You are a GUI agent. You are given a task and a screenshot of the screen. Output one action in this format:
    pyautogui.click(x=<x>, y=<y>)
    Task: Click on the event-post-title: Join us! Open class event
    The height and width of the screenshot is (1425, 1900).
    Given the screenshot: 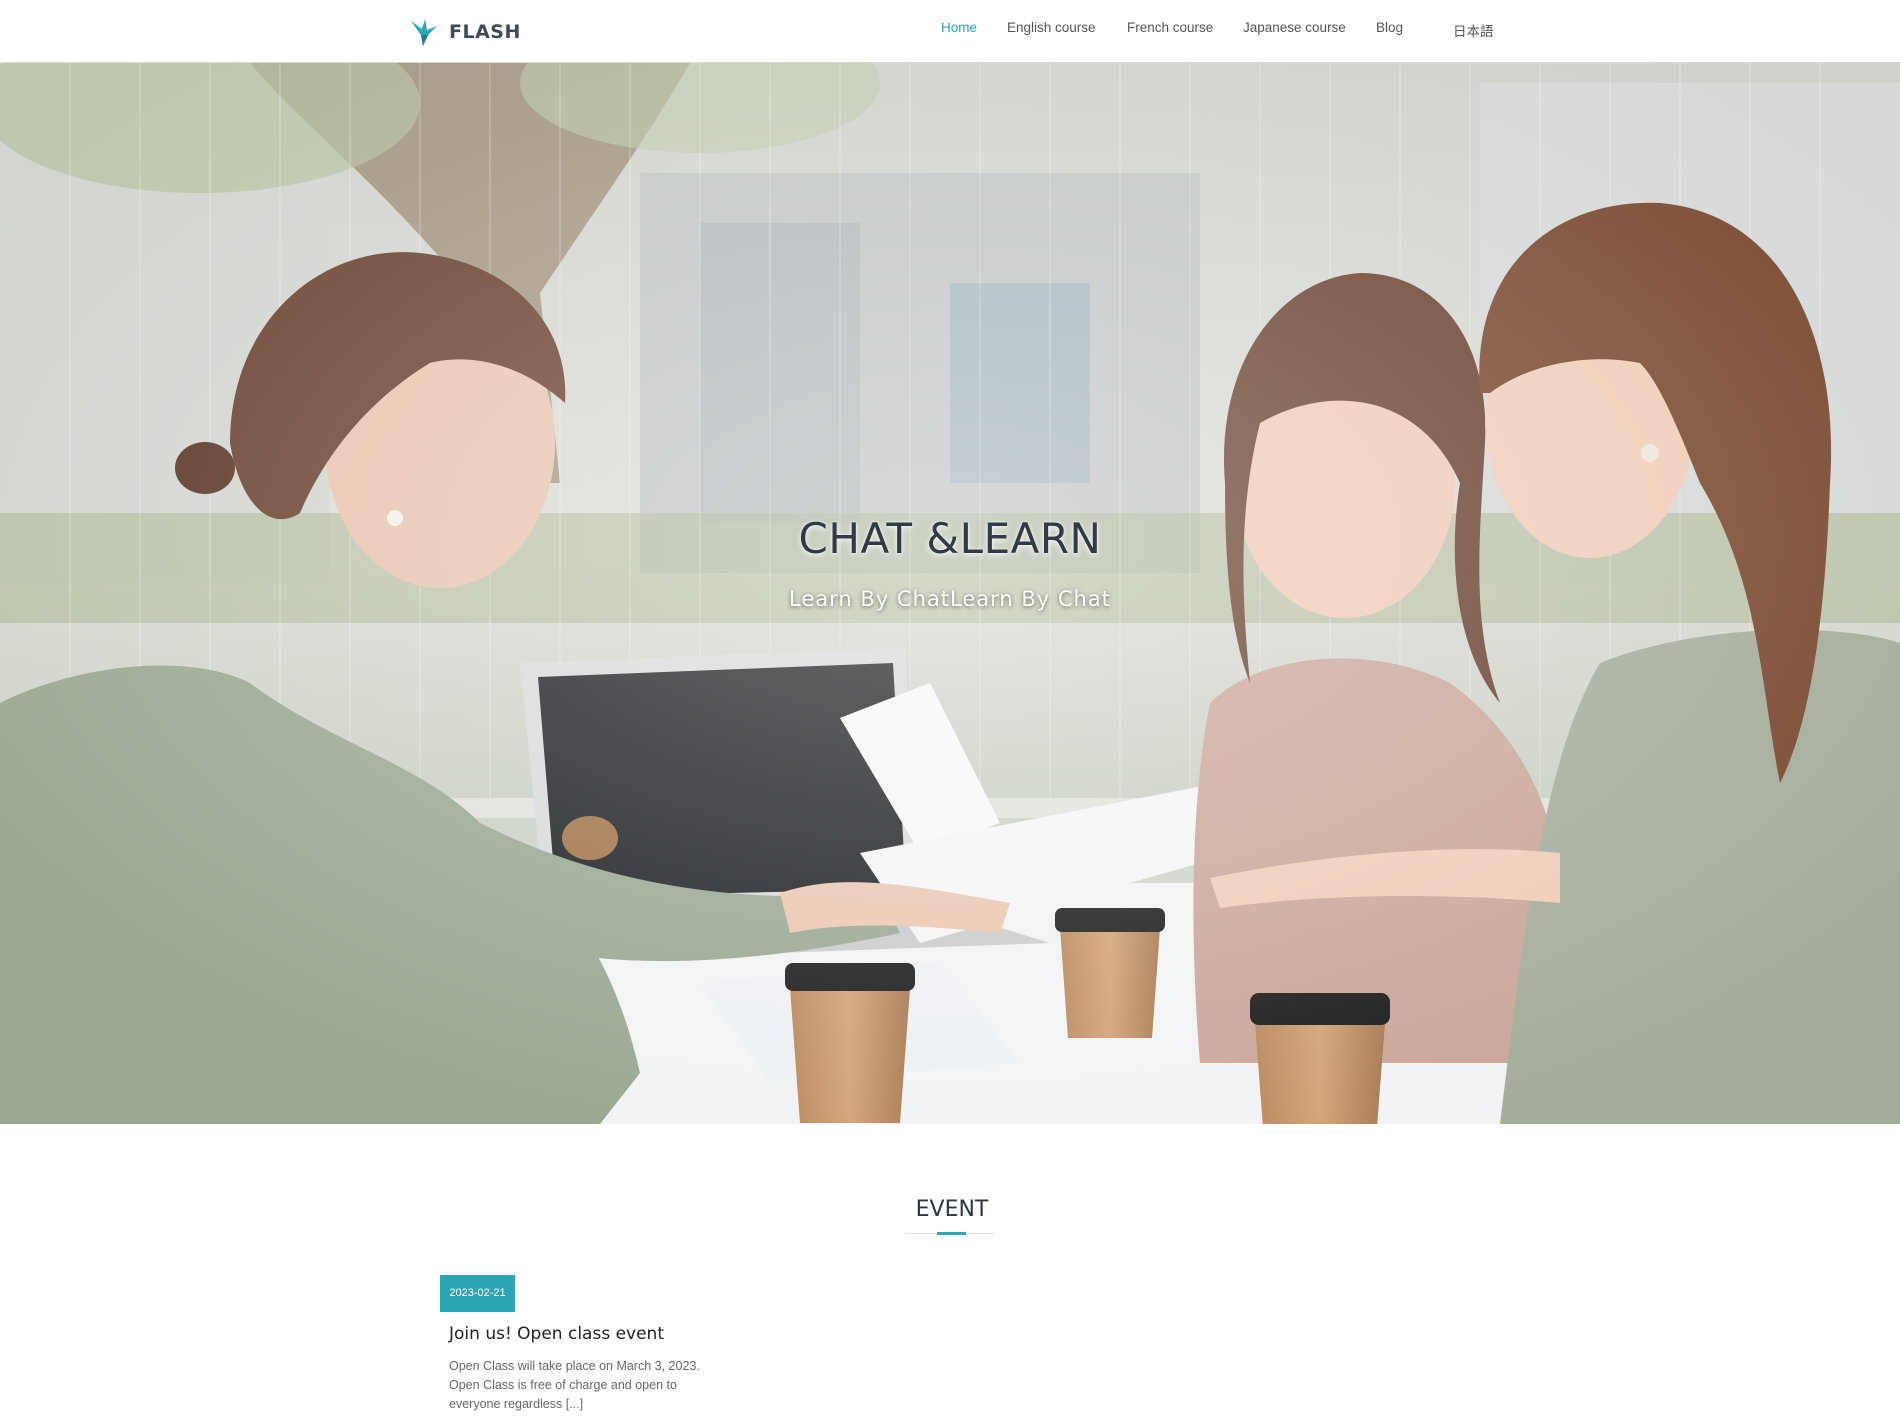 What is the action you would take?
    pyautogui.click(x=556, y=1334)
    